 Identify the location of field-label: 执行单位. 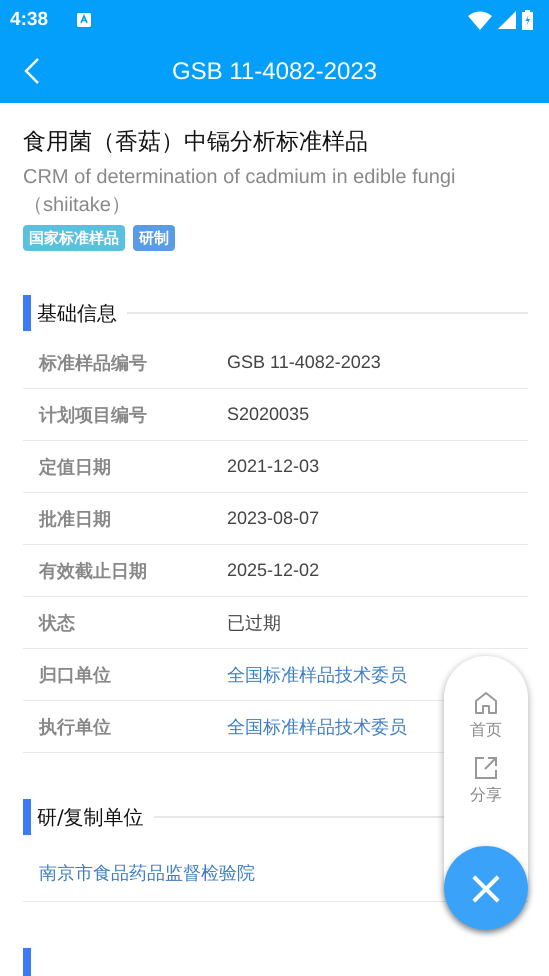
(75, 727).